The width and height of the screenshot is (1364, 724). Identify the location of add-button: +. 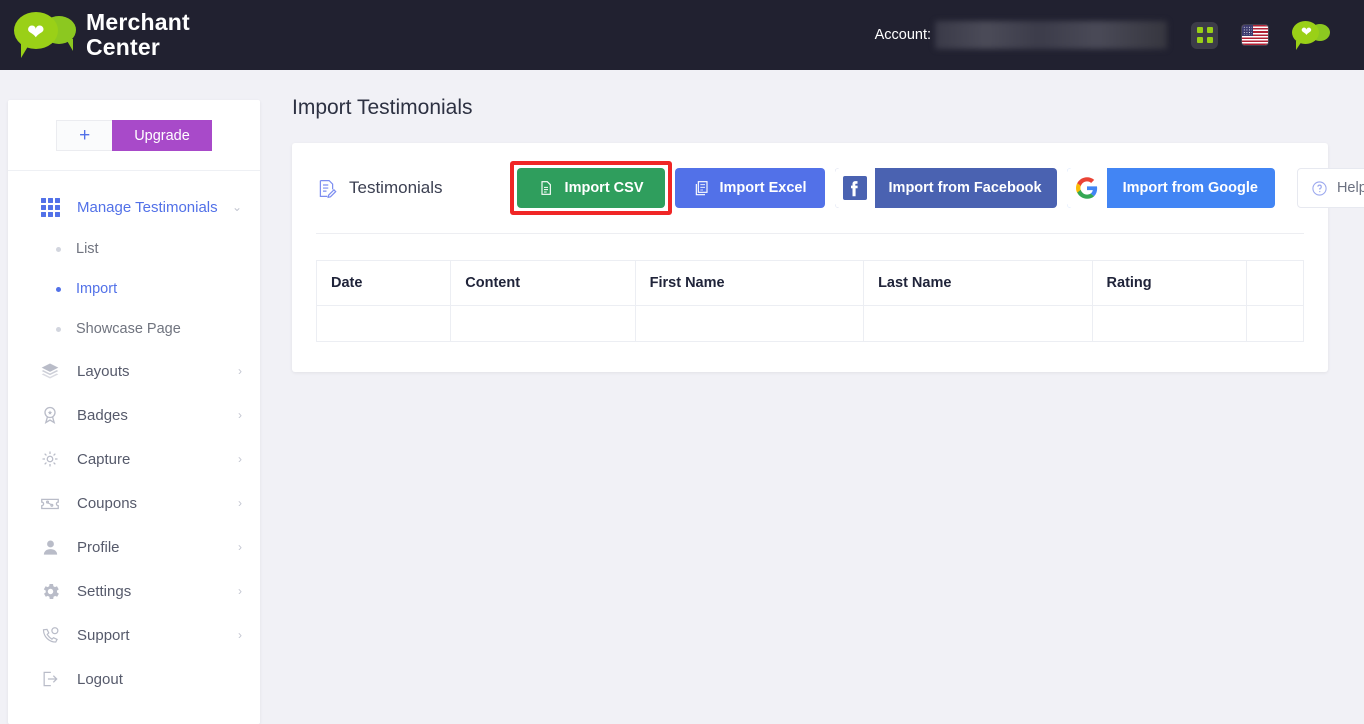
(84, 135).